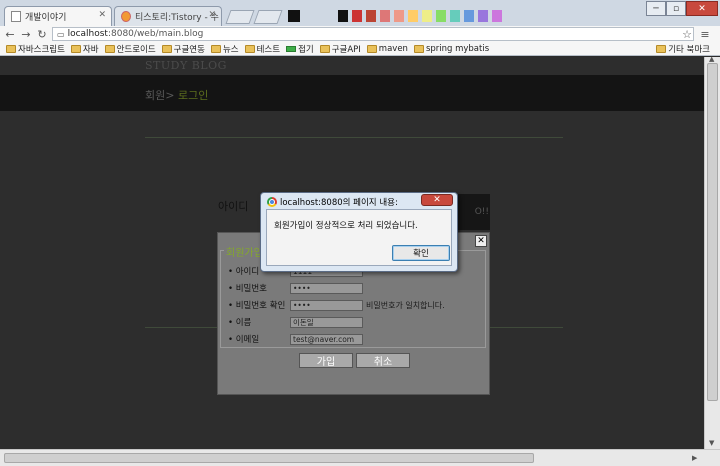 The image size is (720, 466). What do you see at coordinates (240, 323) in the screenshot?
I see `field-label: • 이름` at bounding box center [240, 323].